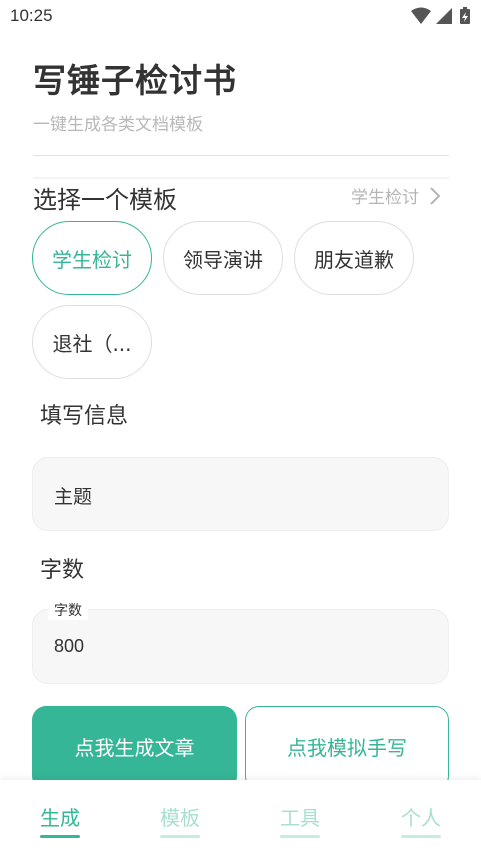 The height and width of the screenshot is (856, 481). What do you see at coordinates (421, 15) in the screenshot?
I see `wifi-icon` at bounding box center [421, 15].